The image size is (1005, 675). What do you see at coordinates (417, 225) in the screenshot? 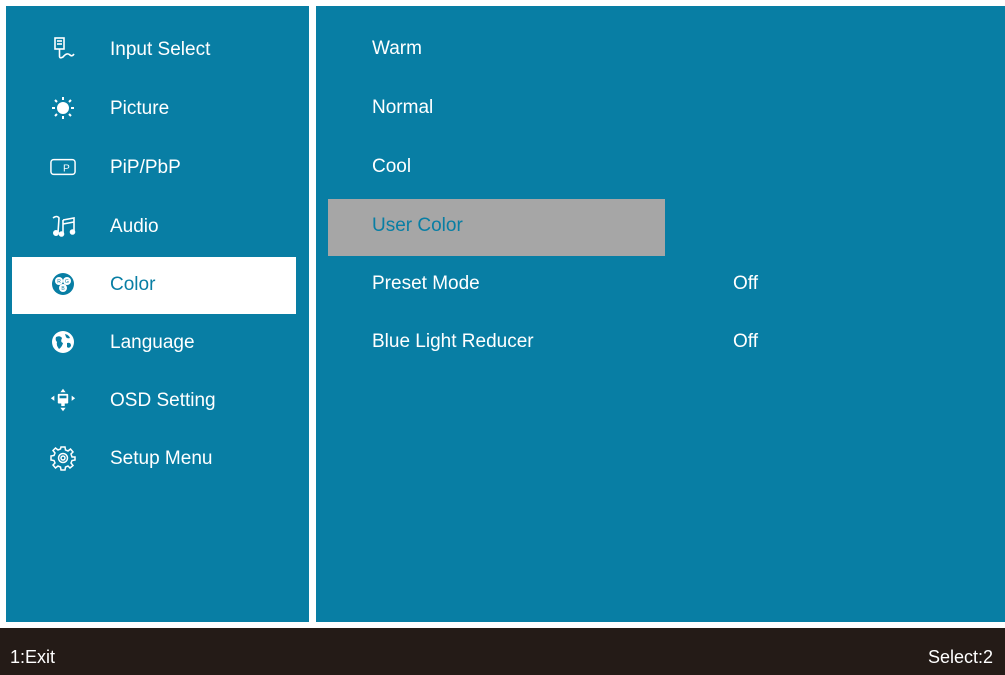
I see `option-label: User Color` at bounding box center [417, 225].